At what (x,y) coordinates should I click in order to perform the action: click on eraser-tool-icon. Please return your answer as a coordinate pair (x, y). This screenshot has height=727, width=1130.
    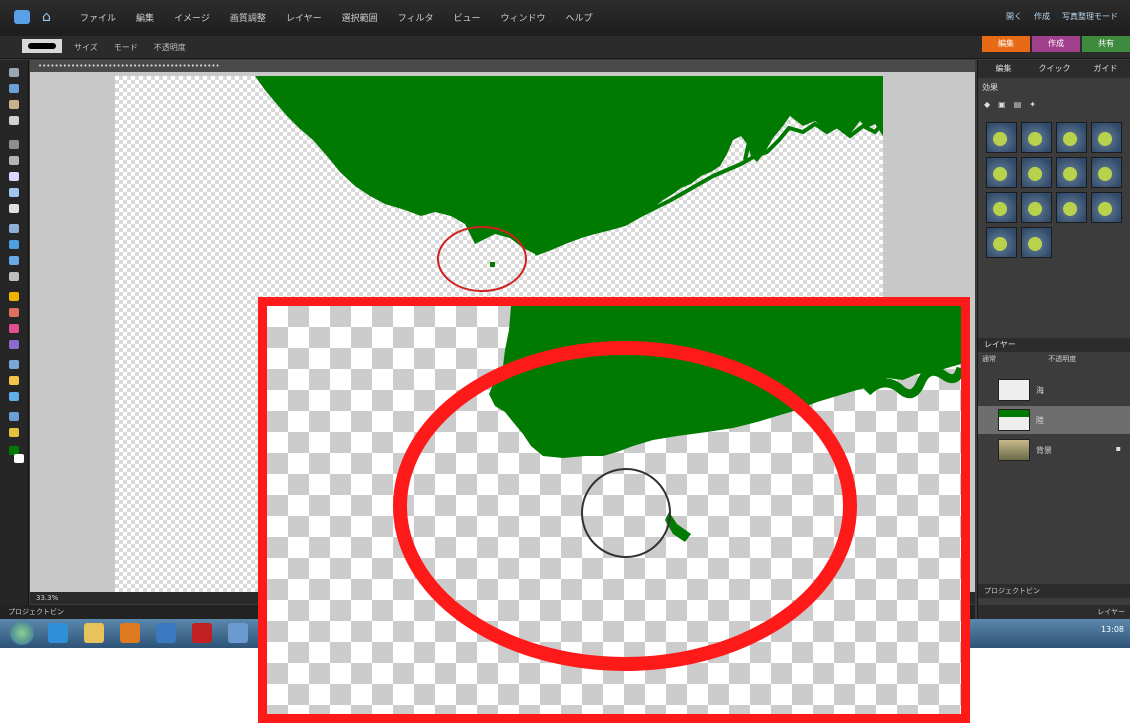
    Looking at the image, I should click on (14, 312).